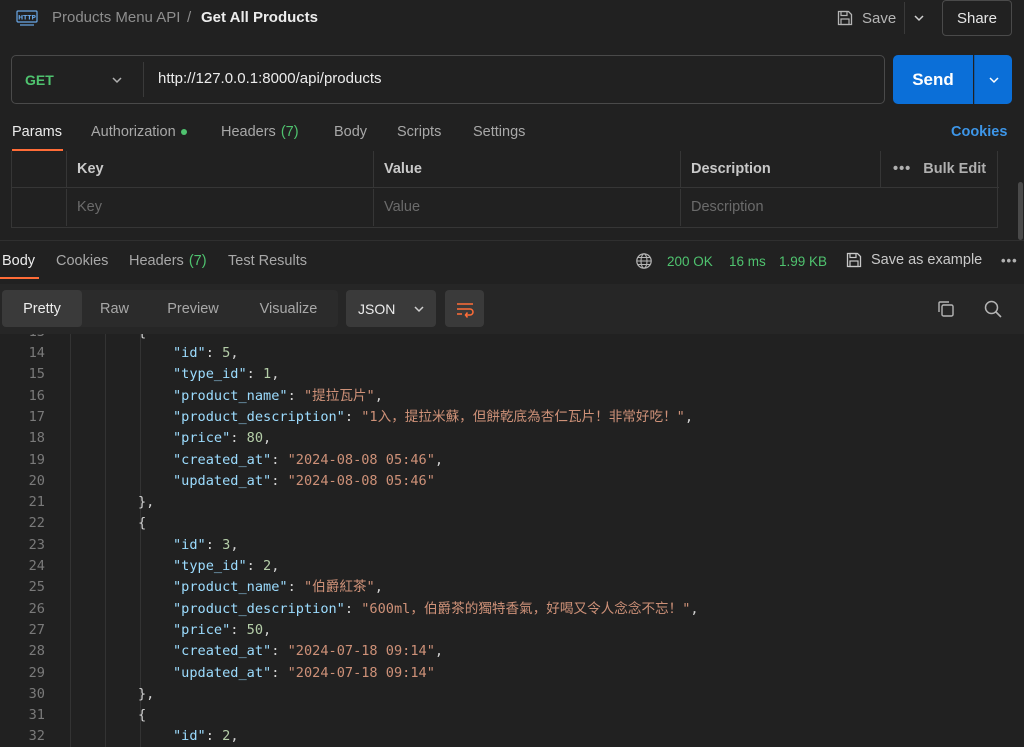 This screenshot has width=1024, height=747. I want to click on response-tab-headers-label: Headers, so click(156, 261).